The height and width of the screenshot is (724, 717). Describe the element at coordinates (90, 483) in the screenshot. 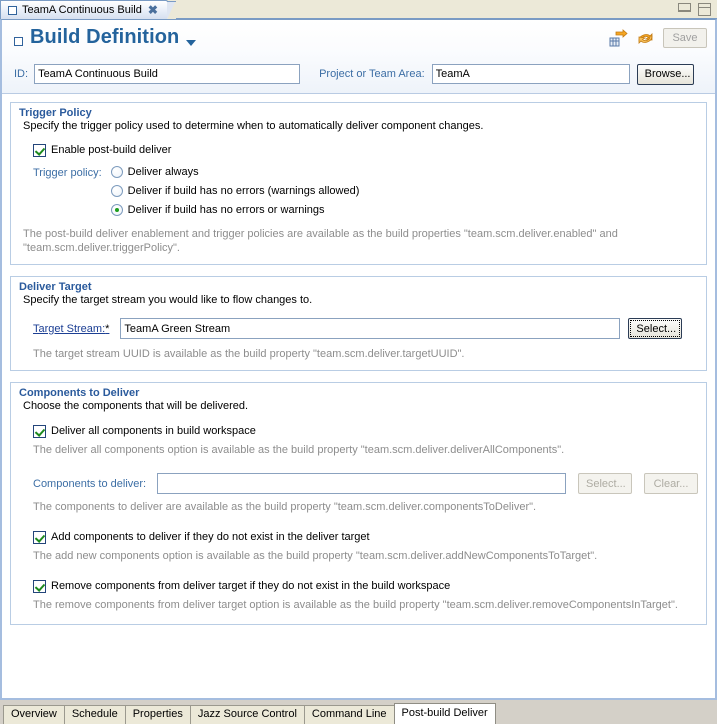

I see `components-to-deliver-label: Components to deliver:` at that location.